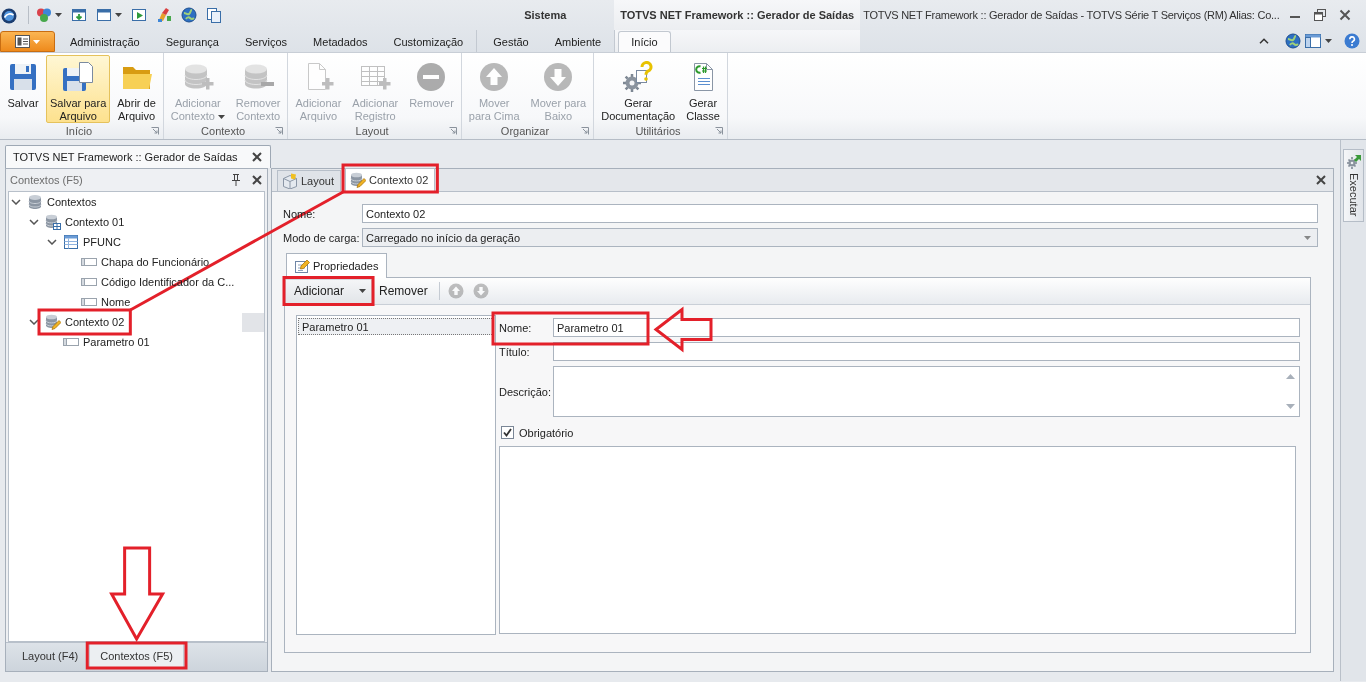 This screenshot has width=1366, height=682. What do you see at coordinates (840, 213) in the screenshot?
I see `text-field: Contexto 02` at bounding box center [840, 213].